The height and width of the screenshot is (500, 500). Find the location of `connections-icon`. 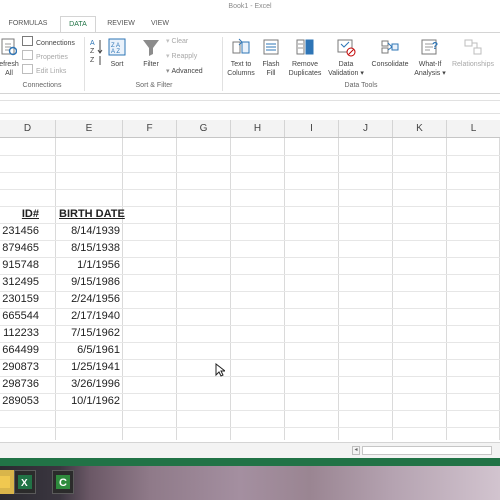

connections-icon is located at coordinates (27, 41).